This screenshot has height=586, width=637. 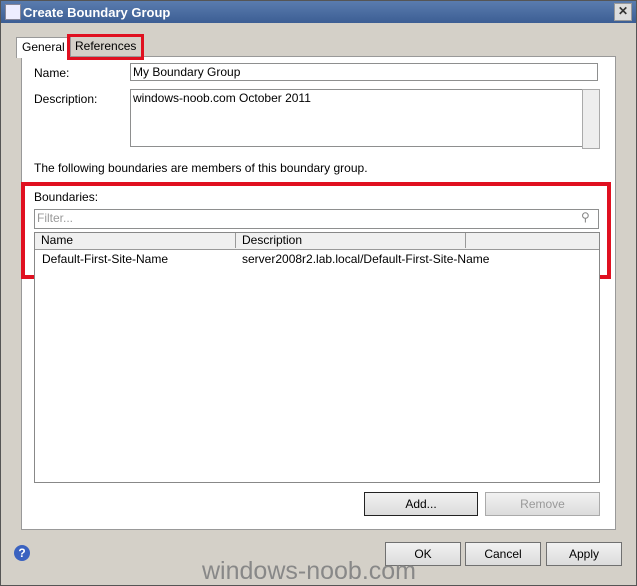 What do you see at coordinates (351, 240) in the screenshot?
I see `column-description: Description` at bounding box center [351, 240].